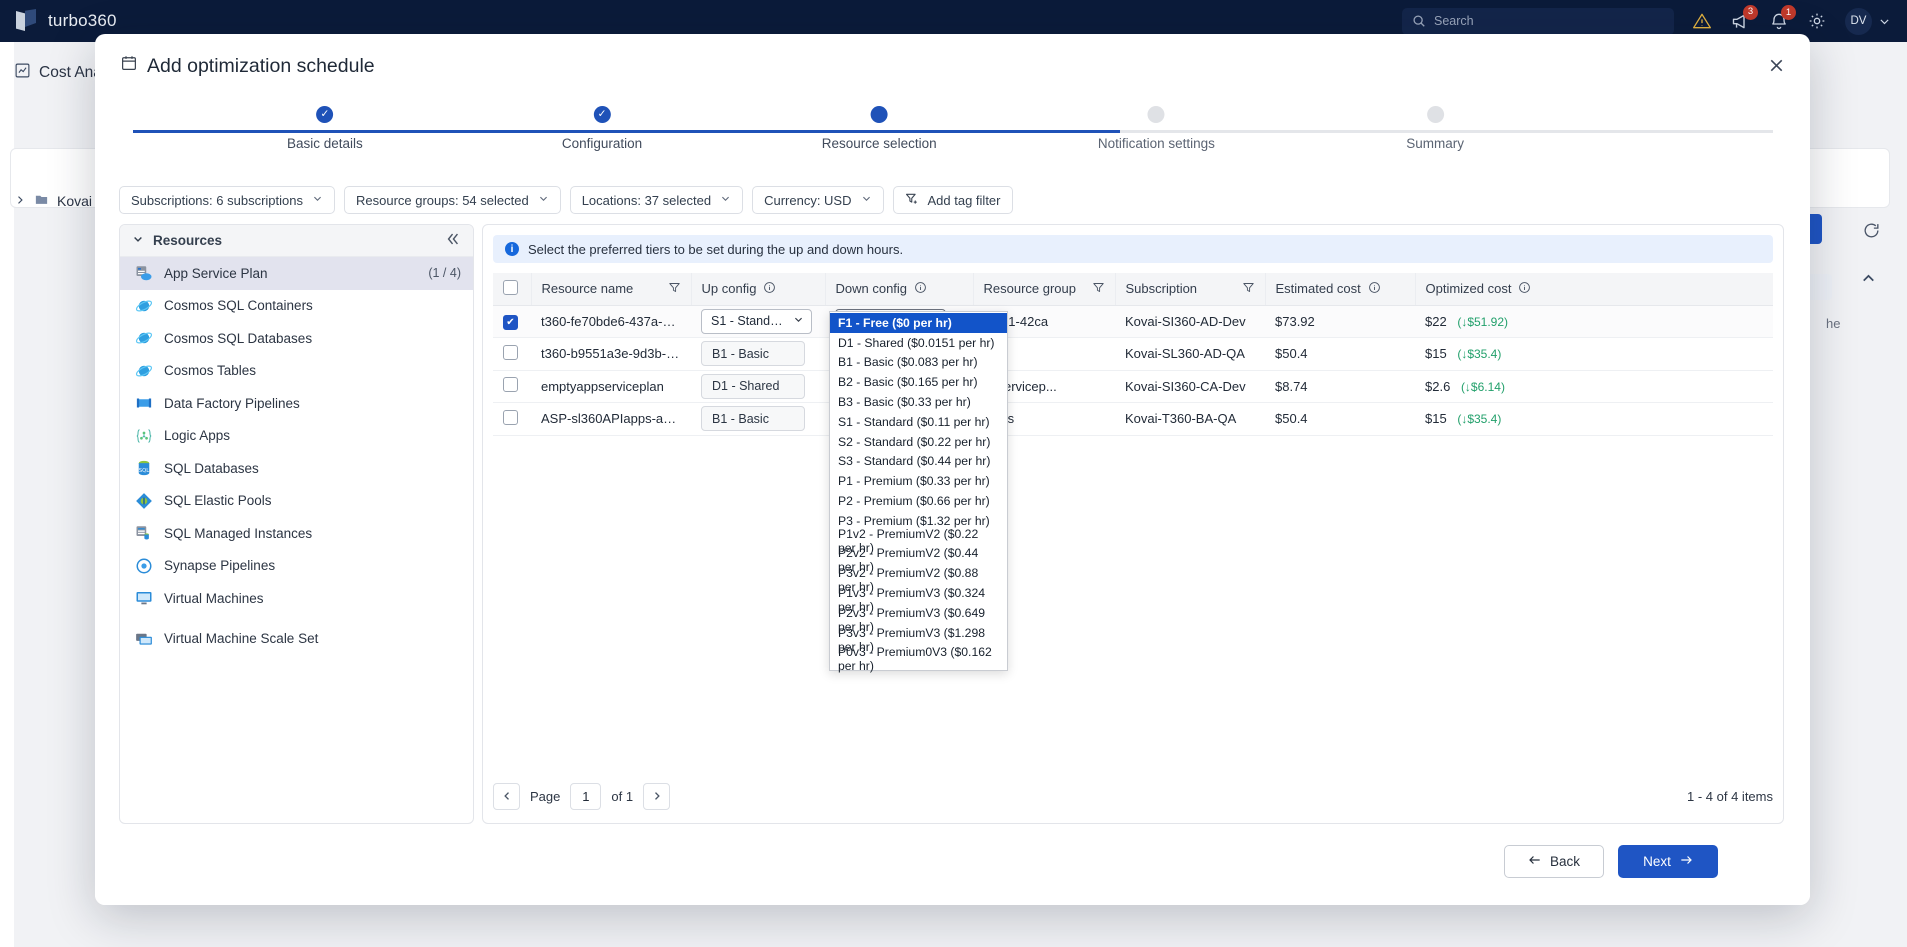 The width and height of the screenshot is (1907, 947). I want to click on sidebar-item-sql-databases: SQL SQL Databases, so click(296, 468).